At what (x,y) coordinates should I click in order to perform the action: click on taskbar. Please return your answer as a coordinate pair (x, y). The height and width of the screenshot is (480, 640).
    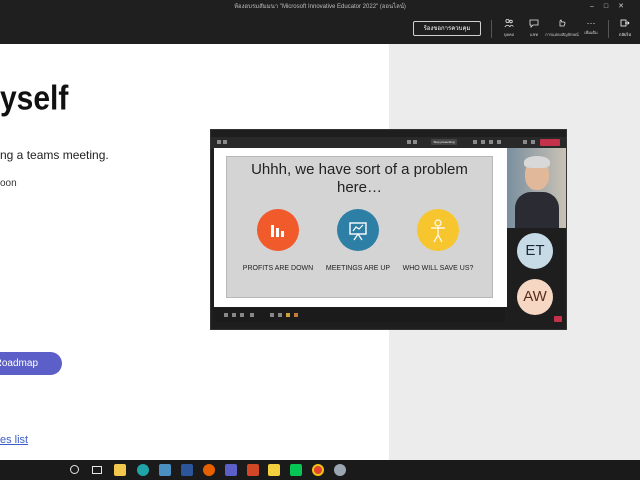
    Looking at the image, I should click on (320, 470).